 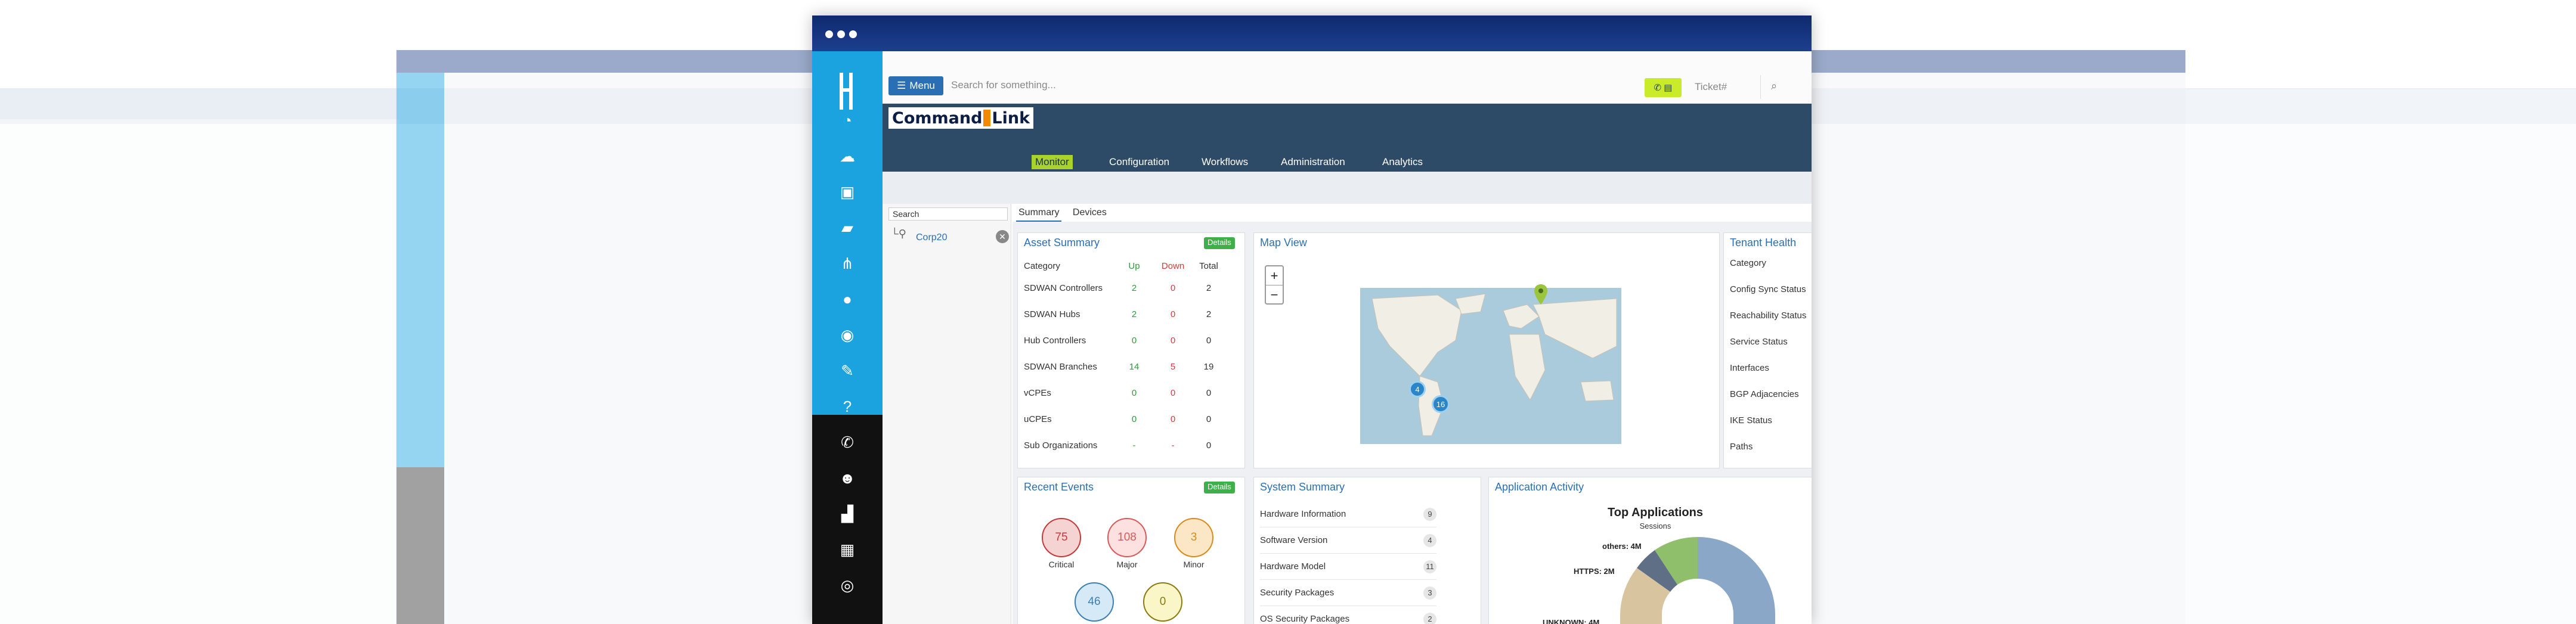 I want to click on list-item: Security Packages 3, so click(x=1348, y=593).